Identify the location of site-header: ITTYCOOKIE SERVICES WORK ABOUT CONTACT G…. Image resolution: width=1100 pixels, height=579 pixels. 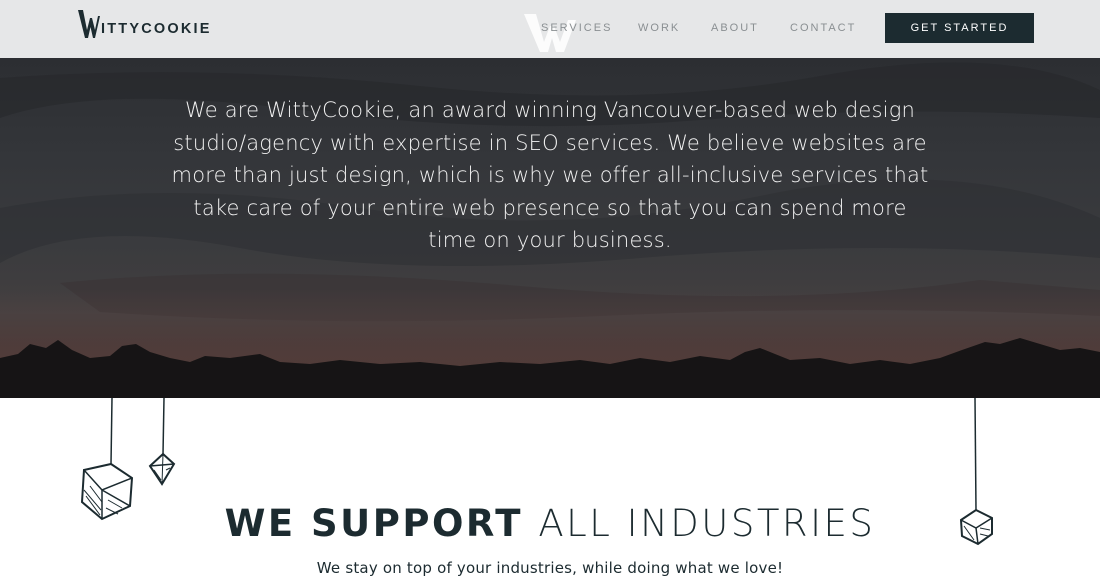
(550, 29).